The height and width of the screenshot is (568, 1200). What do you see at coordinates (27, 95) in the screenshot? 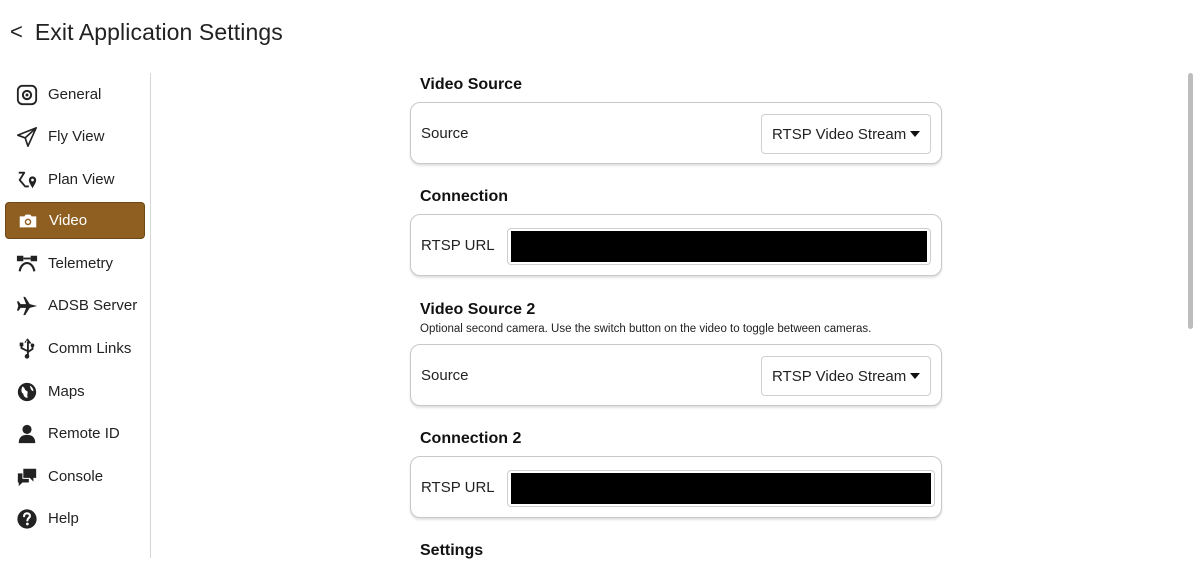
I see `gear-icon` at bounding box center [27, 95].